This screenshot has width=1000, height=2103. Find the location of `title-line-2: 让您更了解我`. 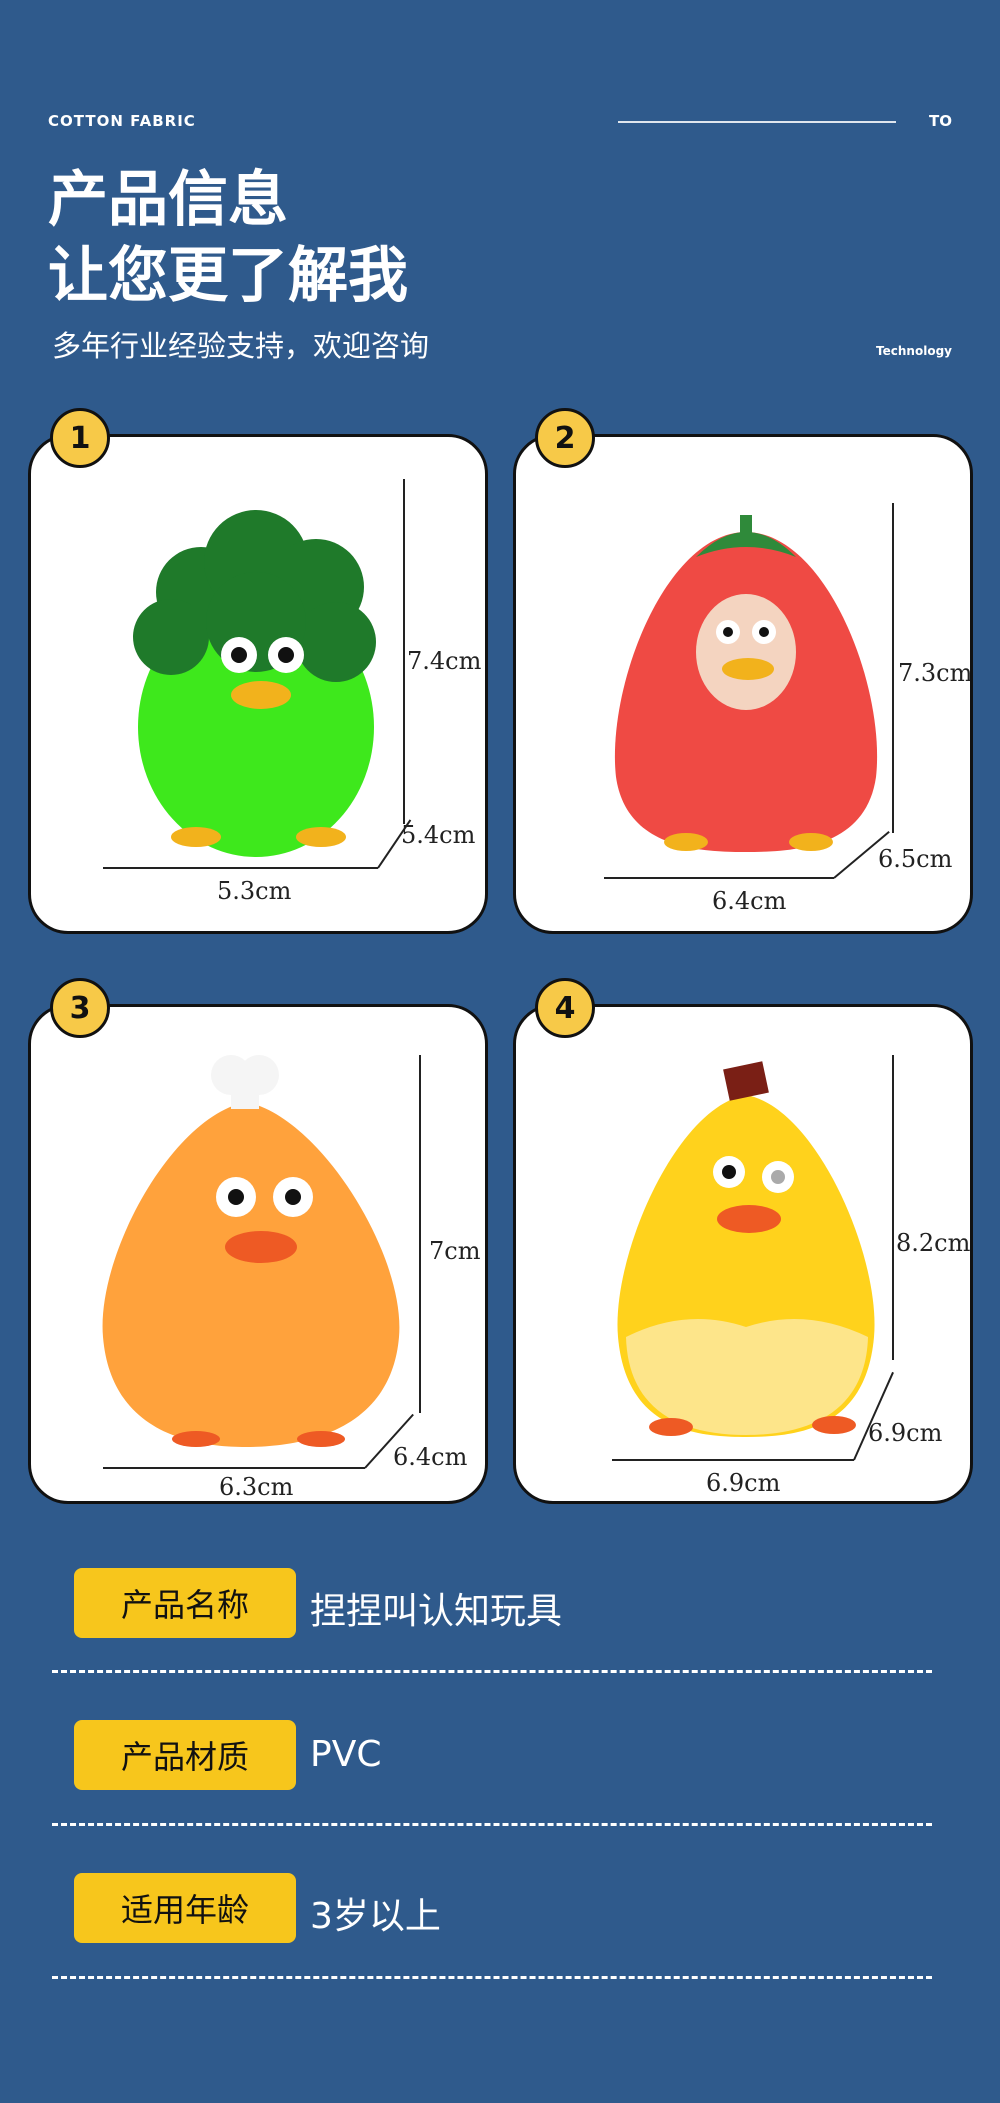

title-line-2: 让您更了解我 is located at coordinates (228, 276).